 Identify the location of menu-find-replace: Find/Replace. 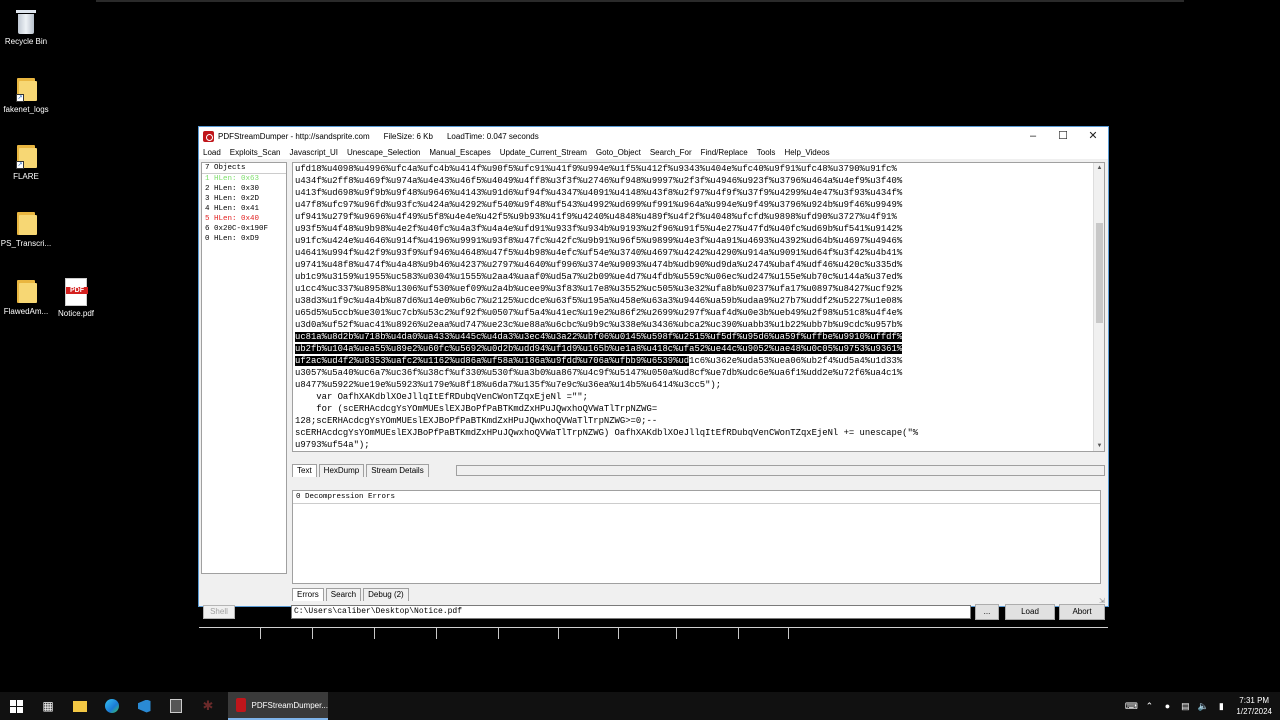
(724, 152).